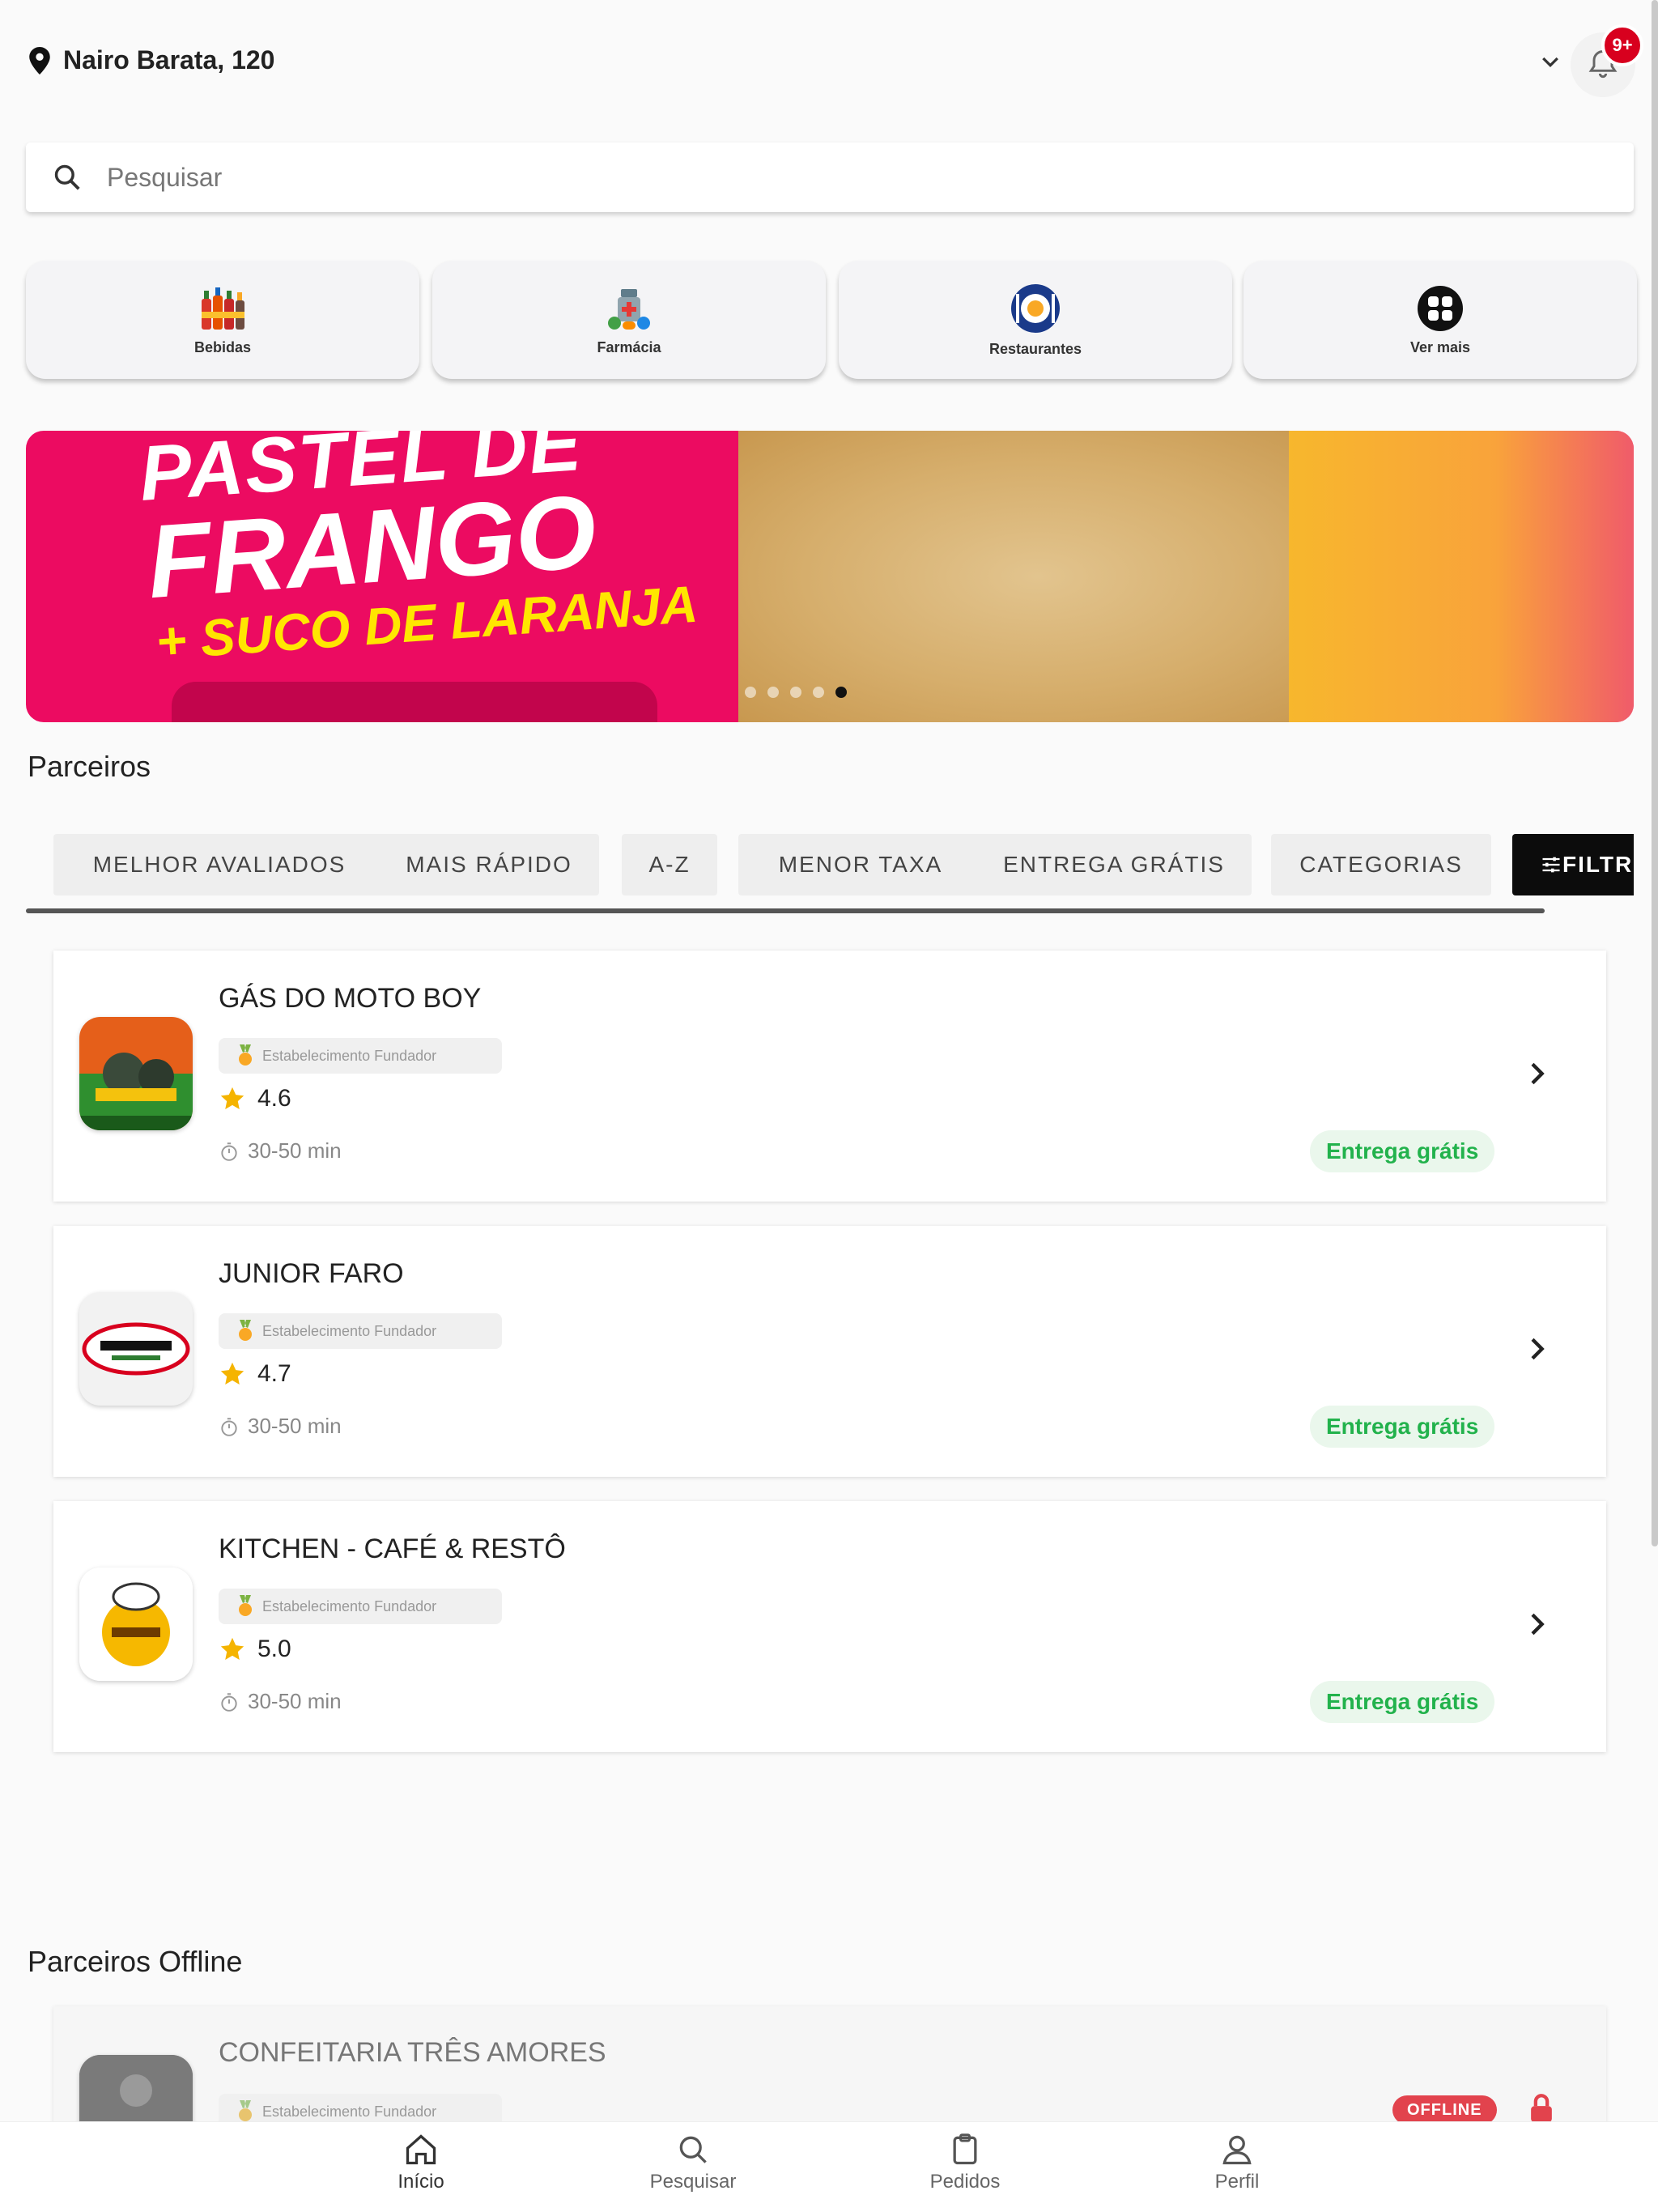  I want to click on nav-label: Pedidos, so click(965, 2182).